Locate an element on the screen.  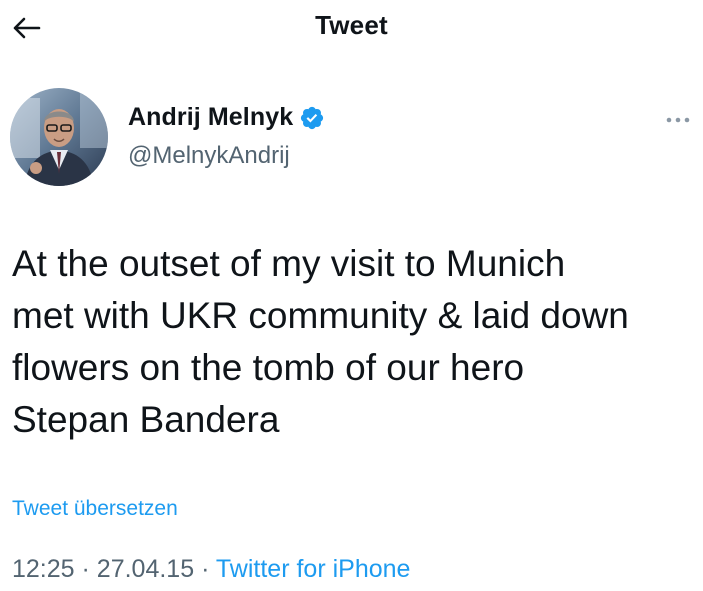
tweet-date: 27.04.15 is located at coordinates (145, 569).